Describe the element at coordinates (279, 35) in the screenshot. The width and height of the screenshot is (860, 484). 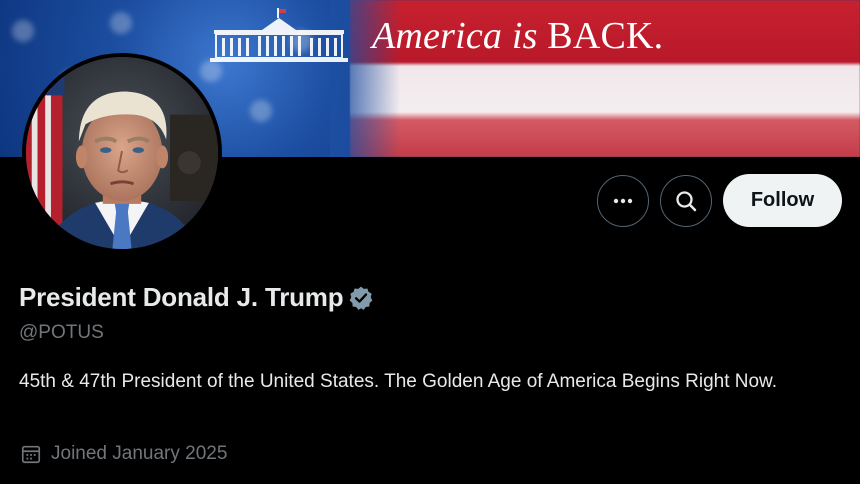
I see `white-house-icon` at that location.